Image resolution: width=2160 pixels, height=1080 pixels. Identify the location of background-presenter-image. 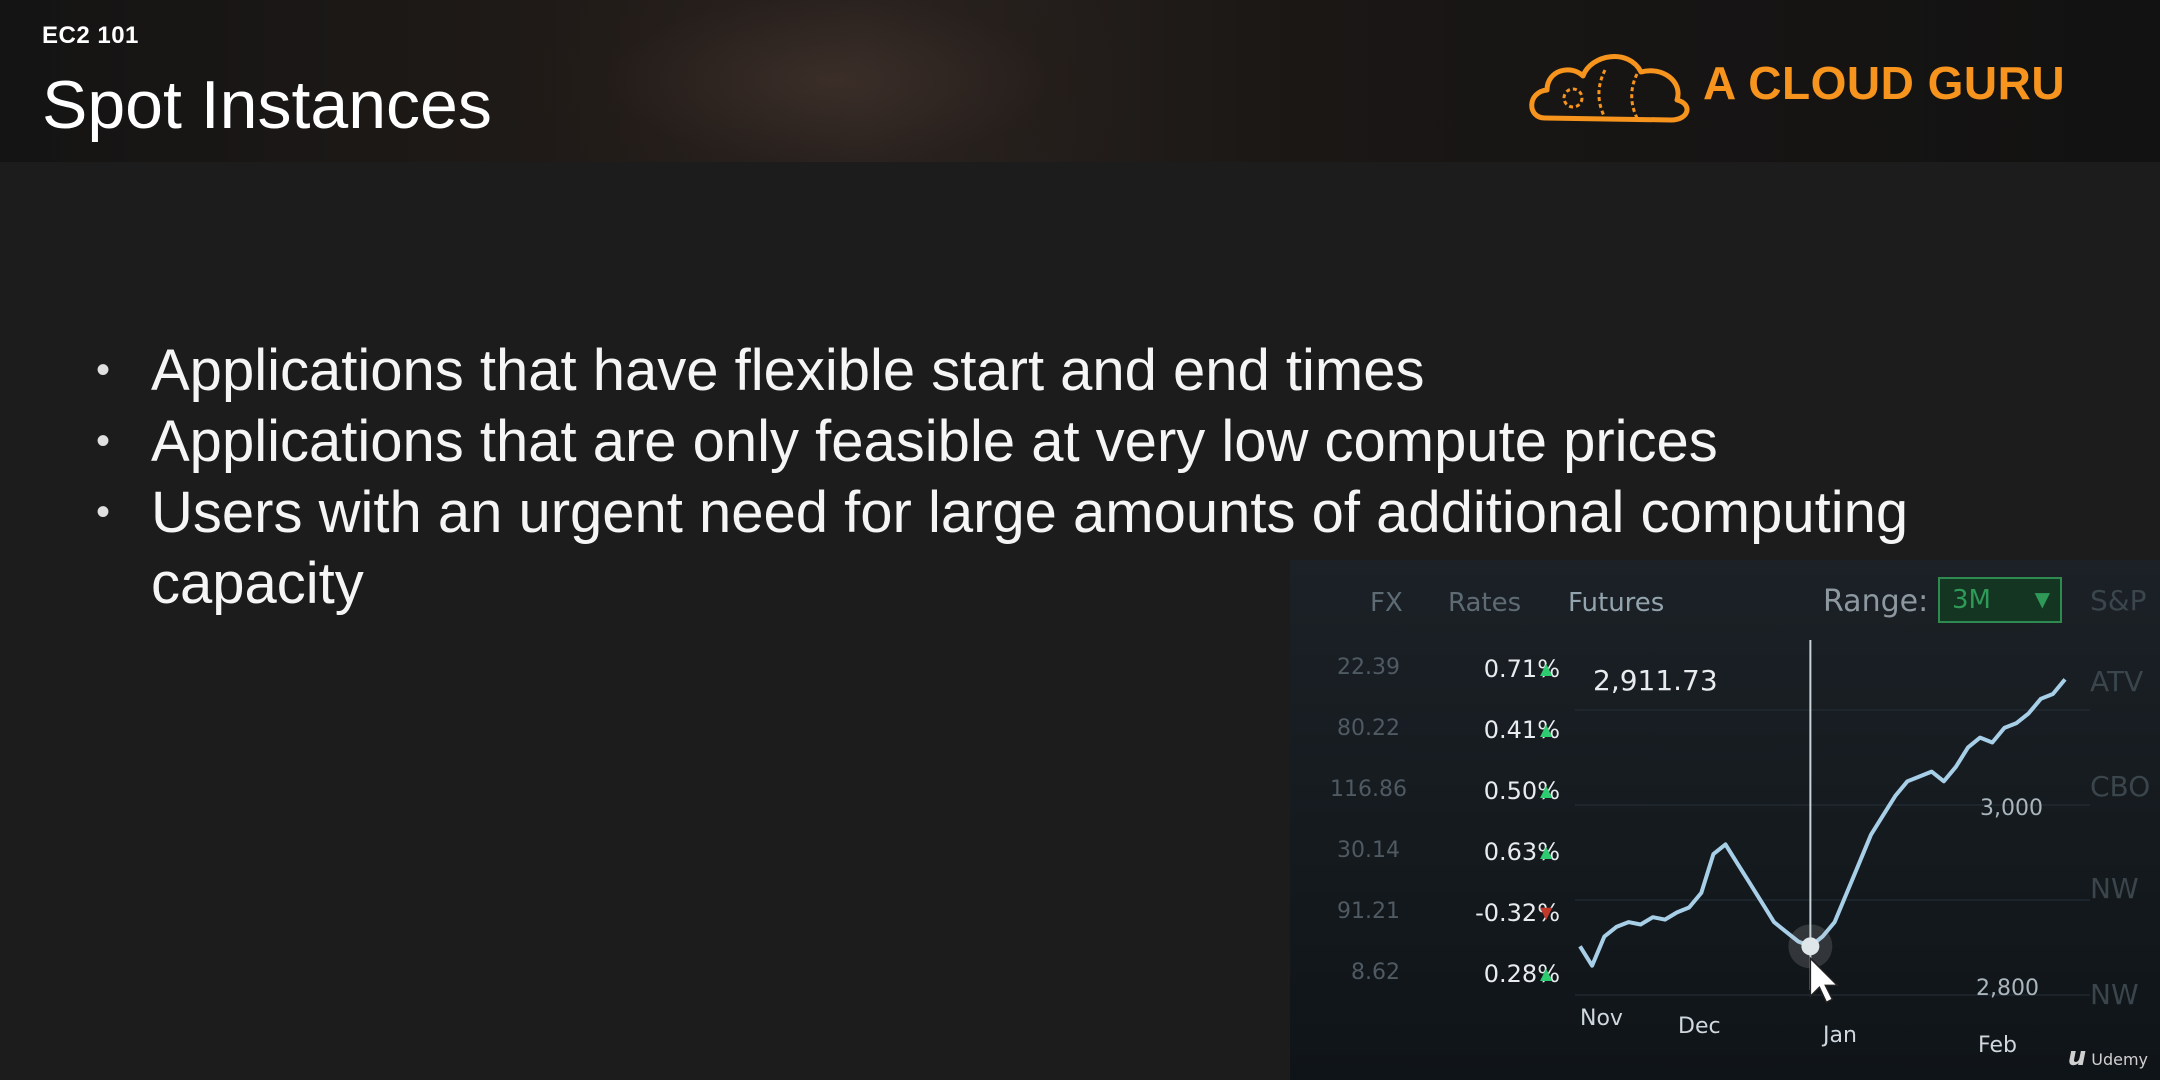
(830, 81).